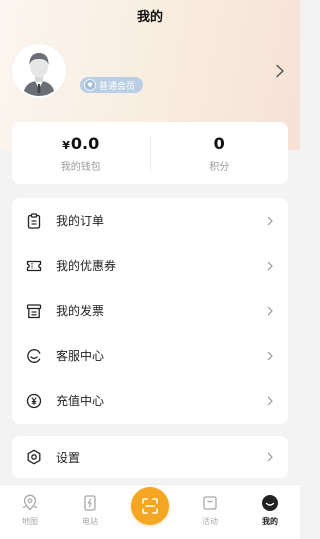 The height and width of the screenshot is (539, 320). What do you see at coordinates (34, 220) in the screenshot?
I see `clipboard-icon` at bounding box center [34, 220].